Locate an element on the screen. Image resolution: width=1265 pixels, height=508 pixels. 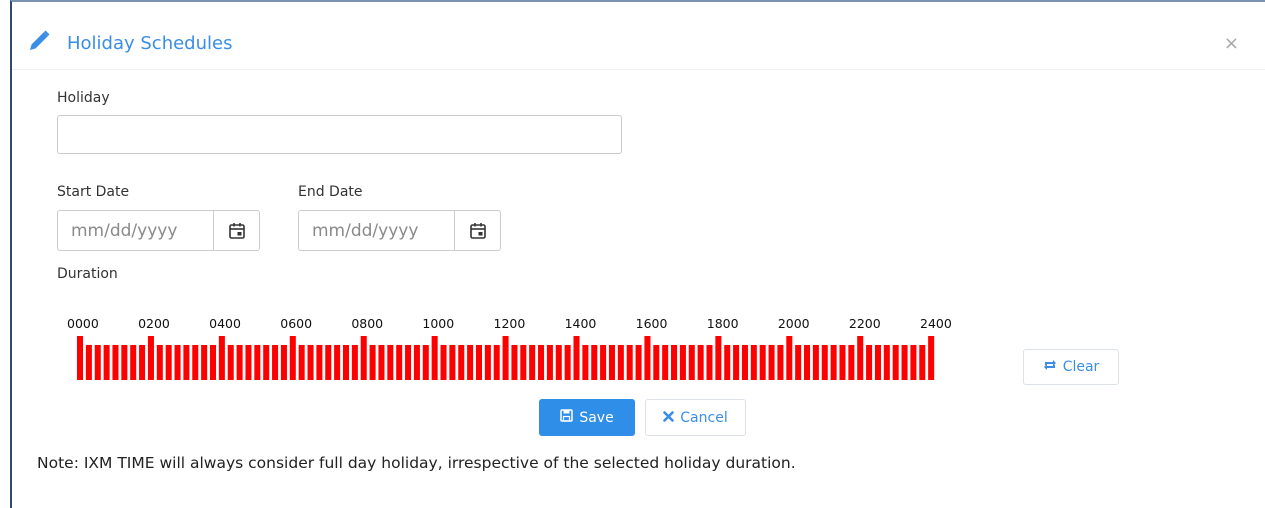
start-date-field: mm/dd/yyyy is located at coordinates (158, 230).